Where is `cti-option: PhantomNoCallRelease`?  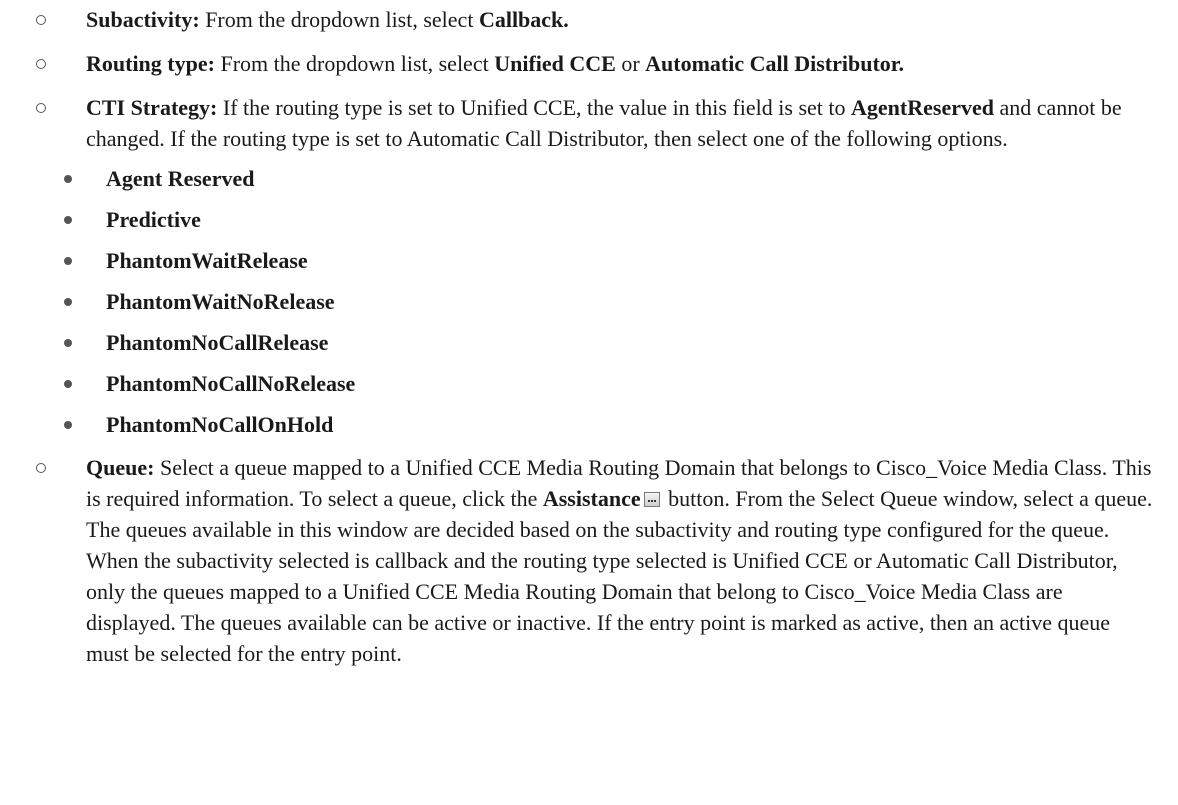
cti-option: PhantomNoCallRelease is located at coordinates (584, 342).